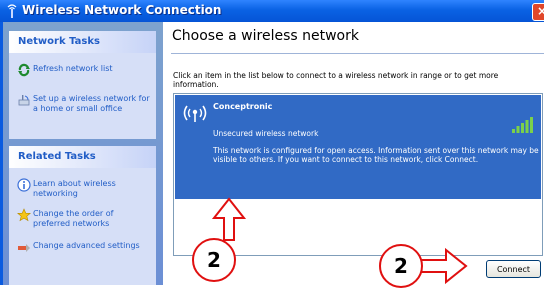  I want to click on up-arrow-icon, so click(229, 219).